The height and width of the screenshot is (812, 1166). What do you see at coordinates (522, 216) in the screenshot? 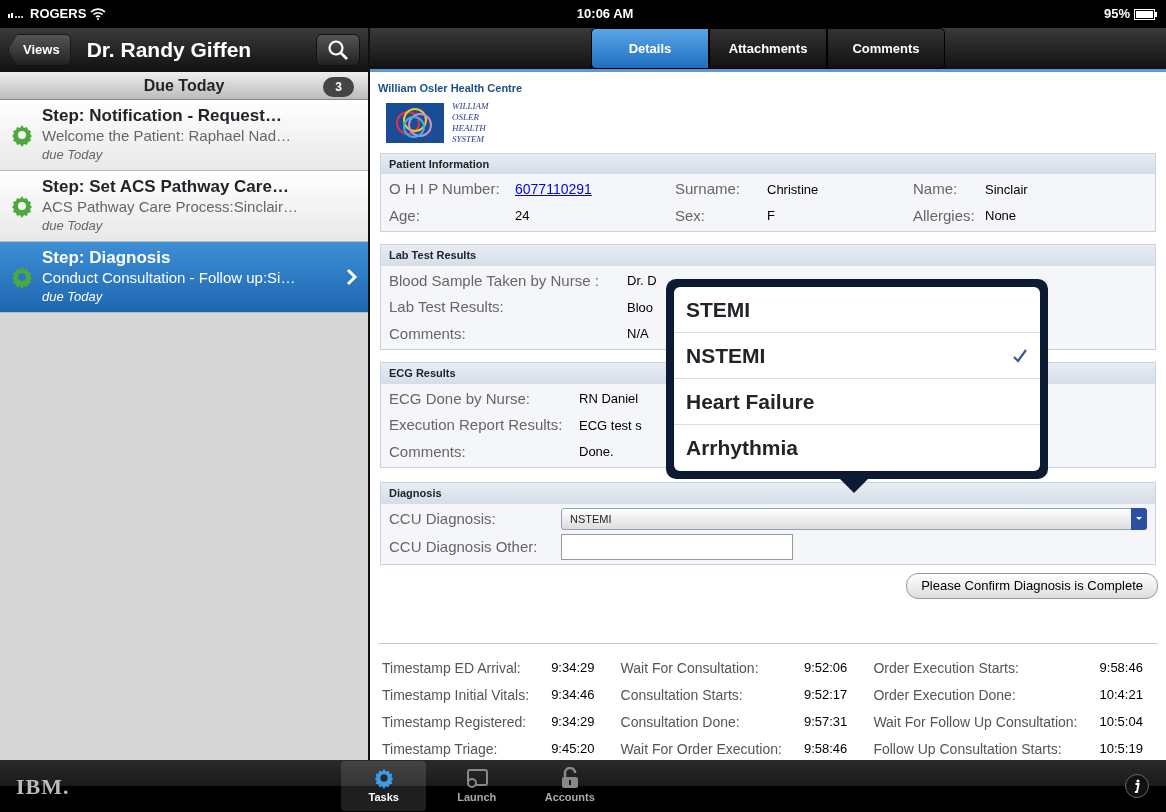
I see `field-value: 24` at bounding box center [522, 216].